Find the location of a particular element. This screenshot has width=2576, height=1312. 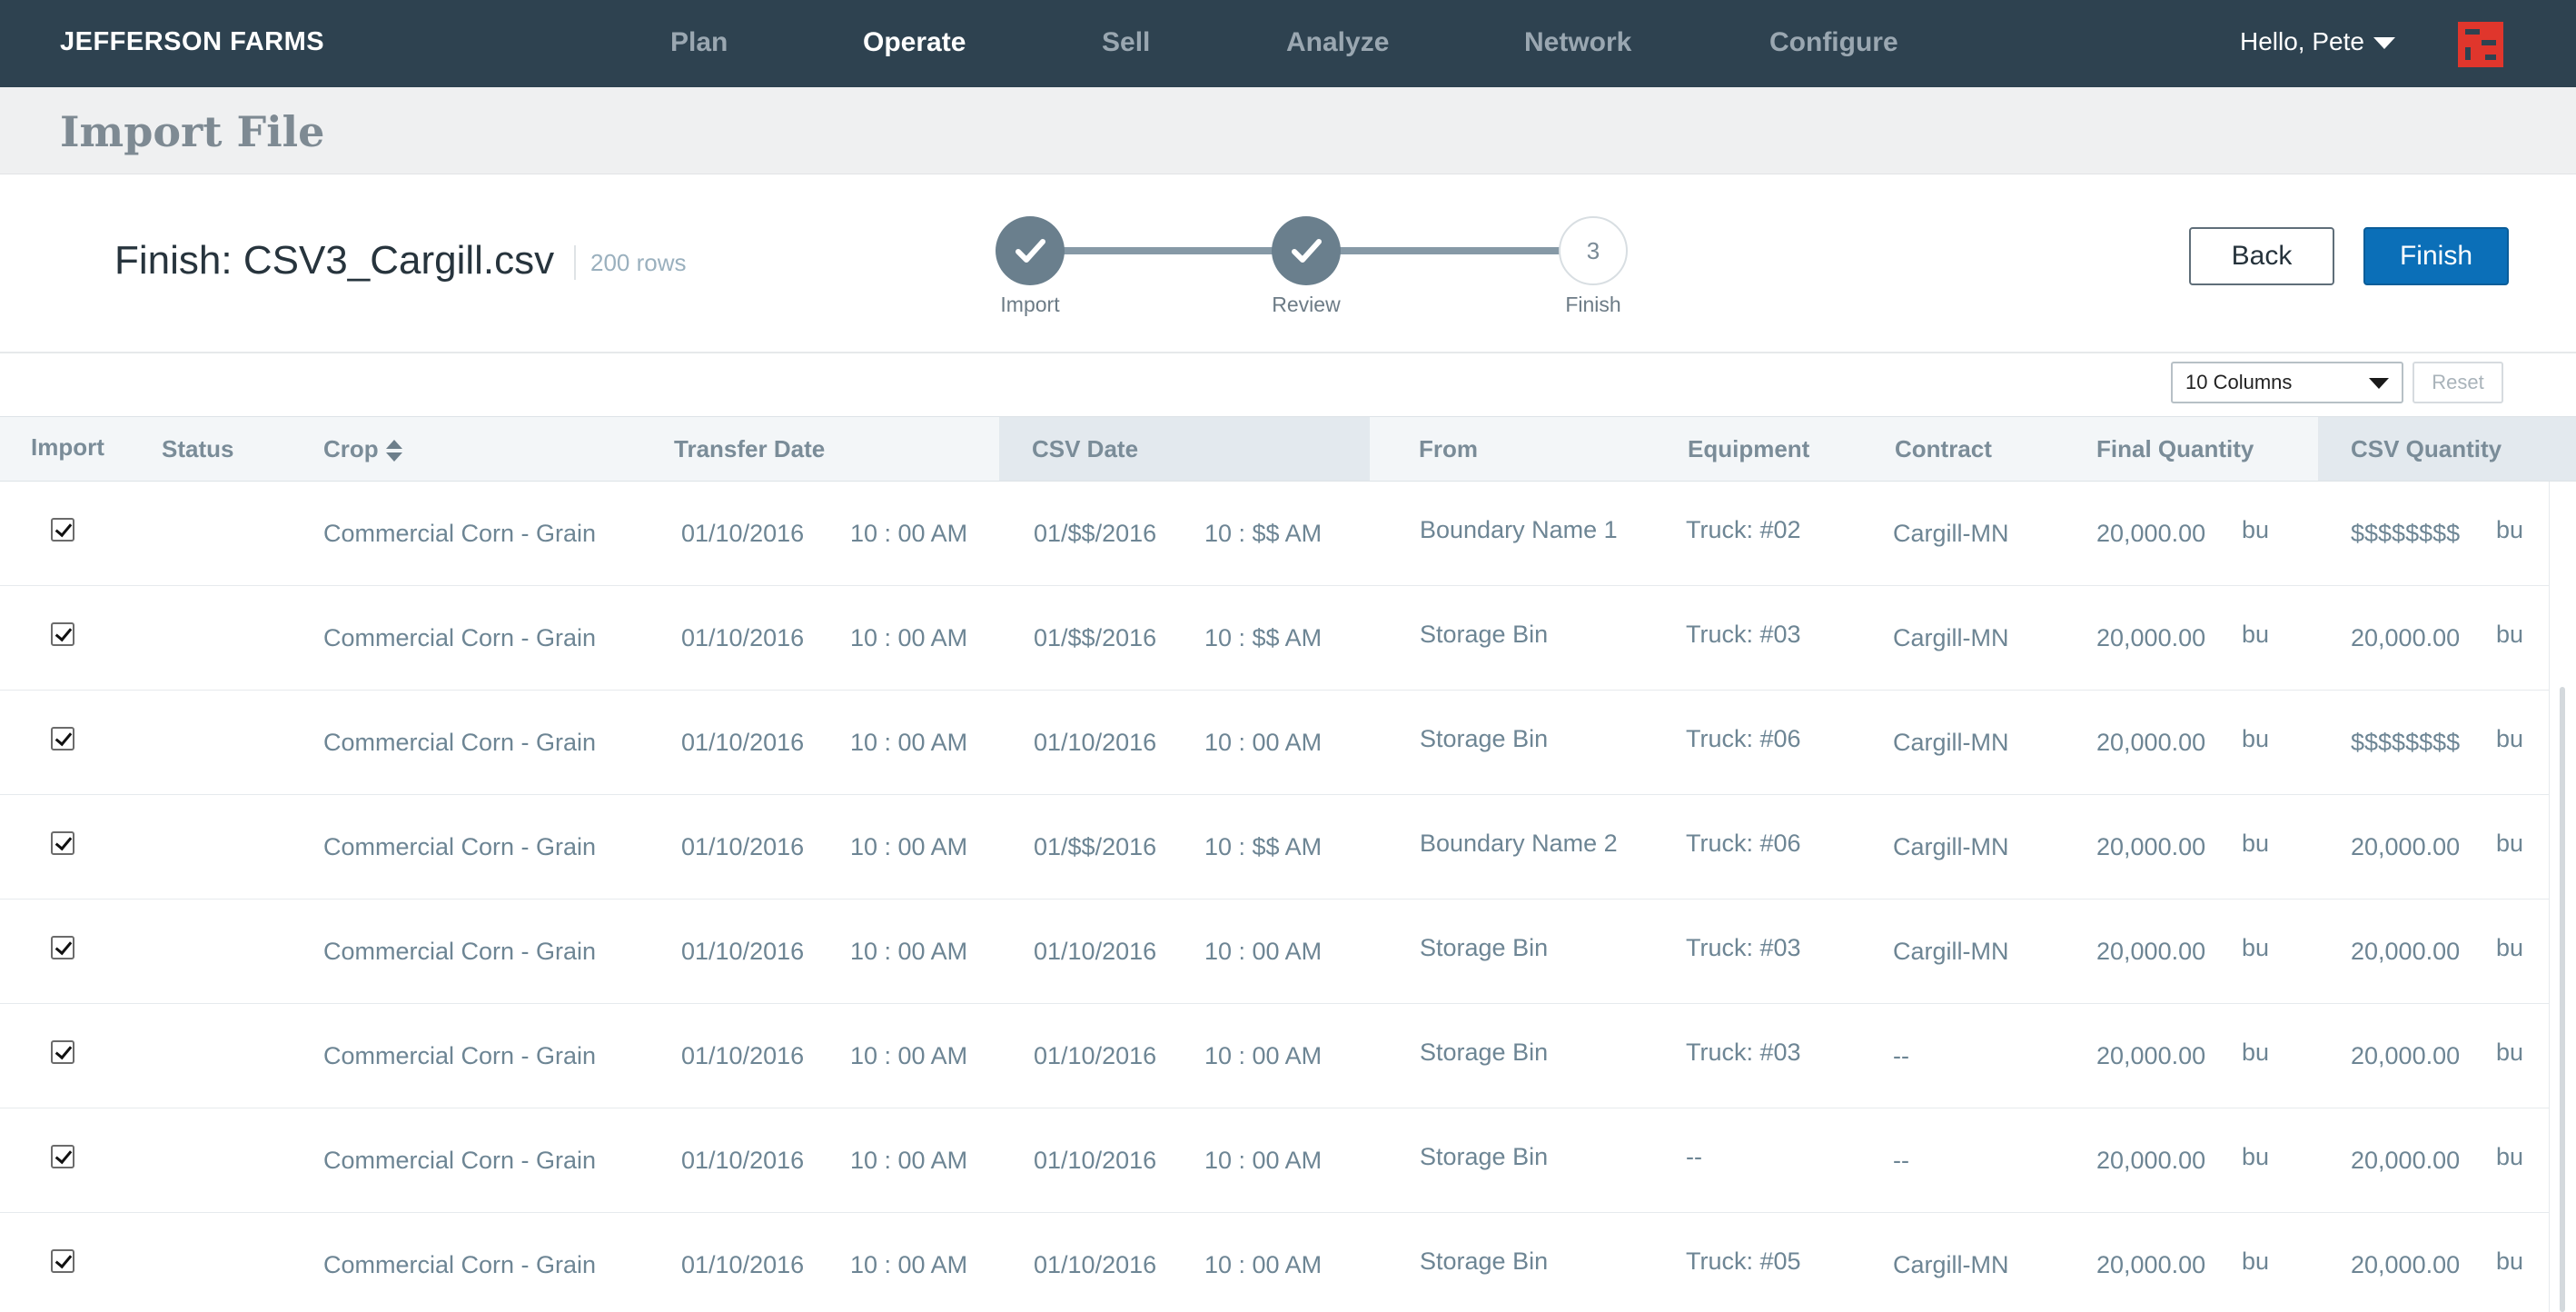

step-review is located at coordinates (1306, 250).